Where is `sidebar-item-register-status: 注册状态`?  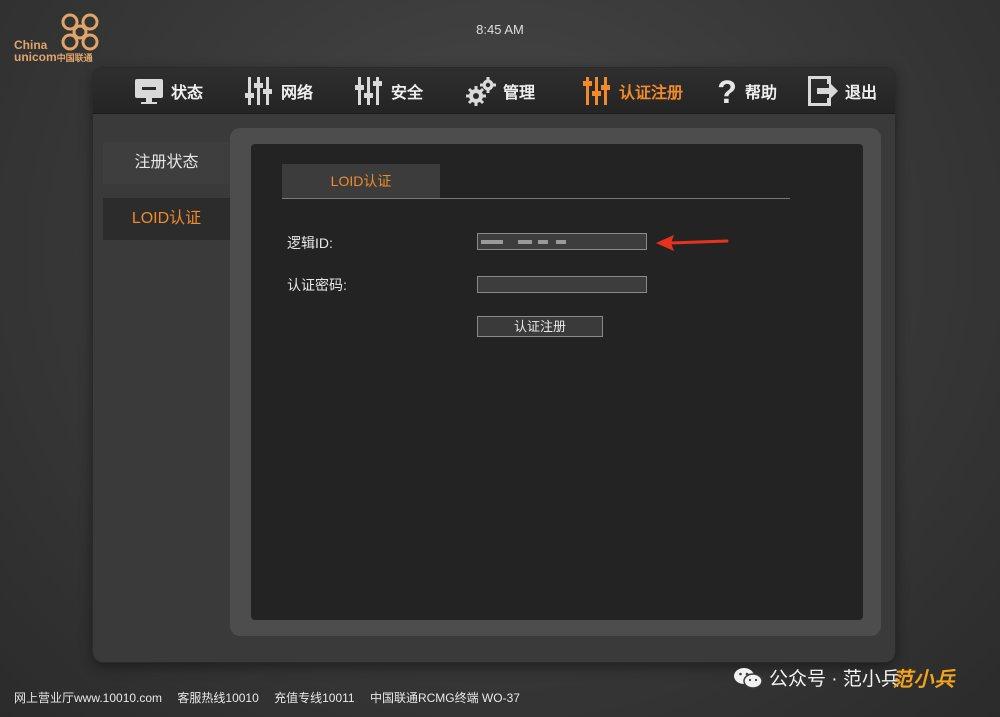
sidebar-item-register-status: 注册状态 is located at coordinates (166, 163).